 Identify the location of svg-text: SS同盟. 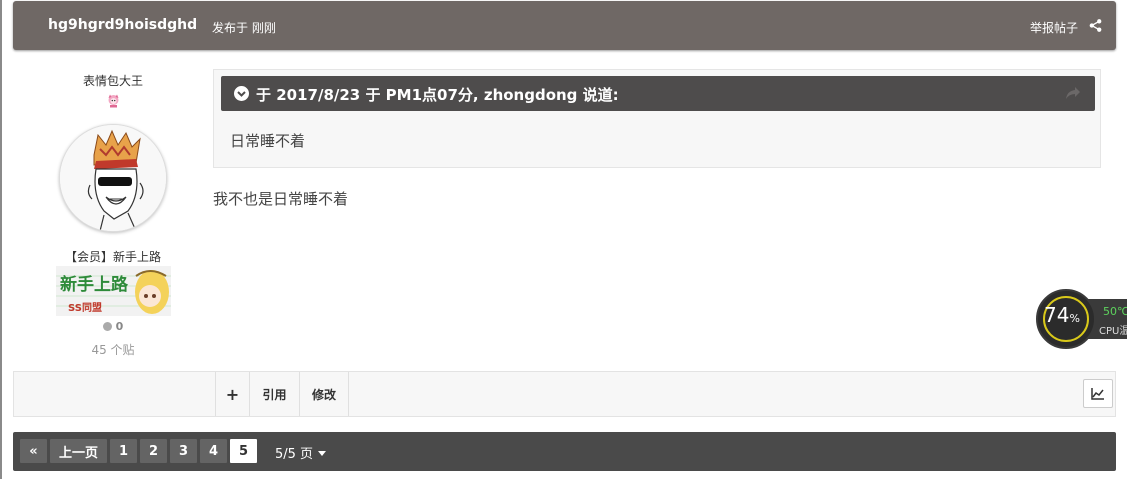
(85, 308).